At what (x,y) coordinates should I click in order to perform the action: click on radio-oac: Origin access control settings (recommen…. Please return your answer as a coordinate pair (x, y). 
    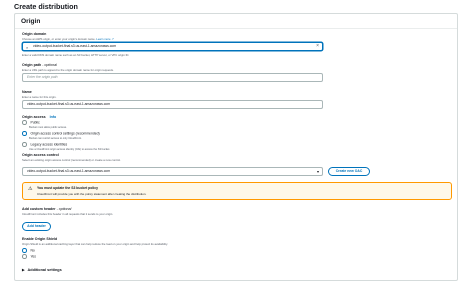
    Looking at the image, I should click on (61, 133).